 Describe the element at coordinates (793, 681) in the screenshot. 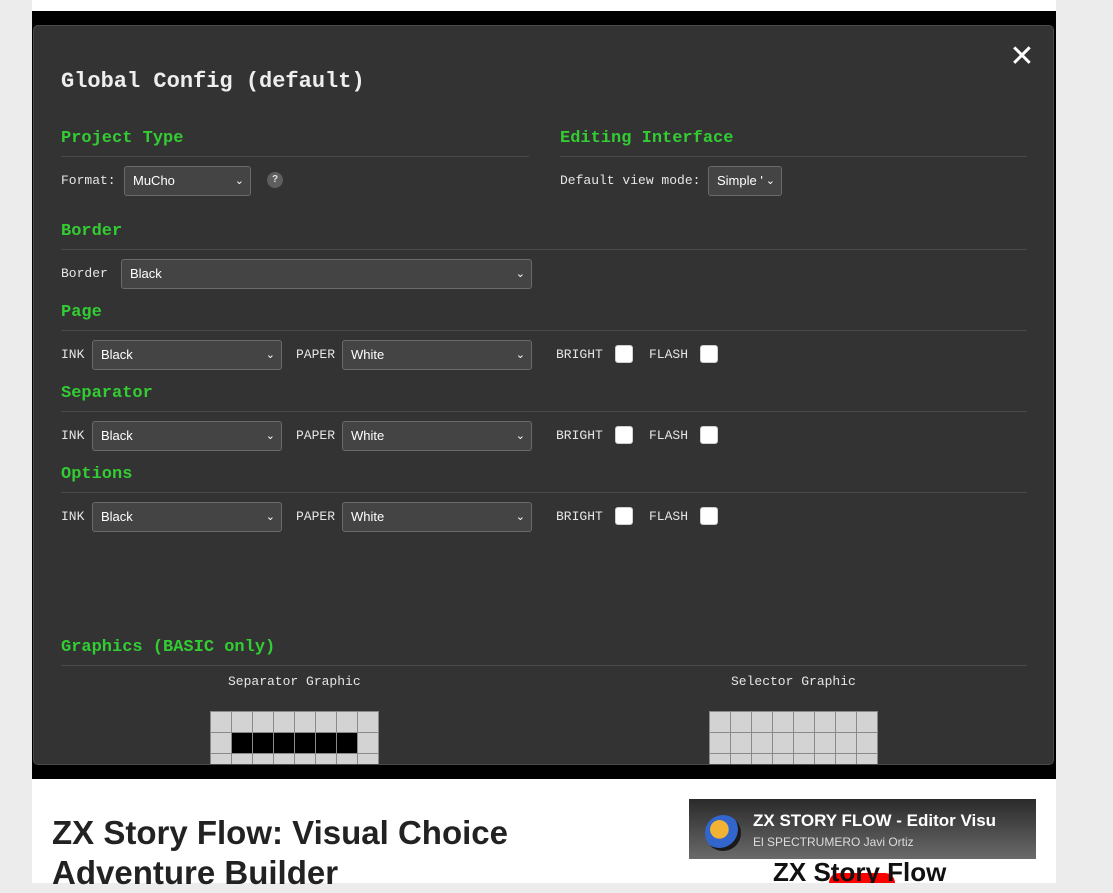

I see `selector-graphic-label: Selector Graphic` at that location.